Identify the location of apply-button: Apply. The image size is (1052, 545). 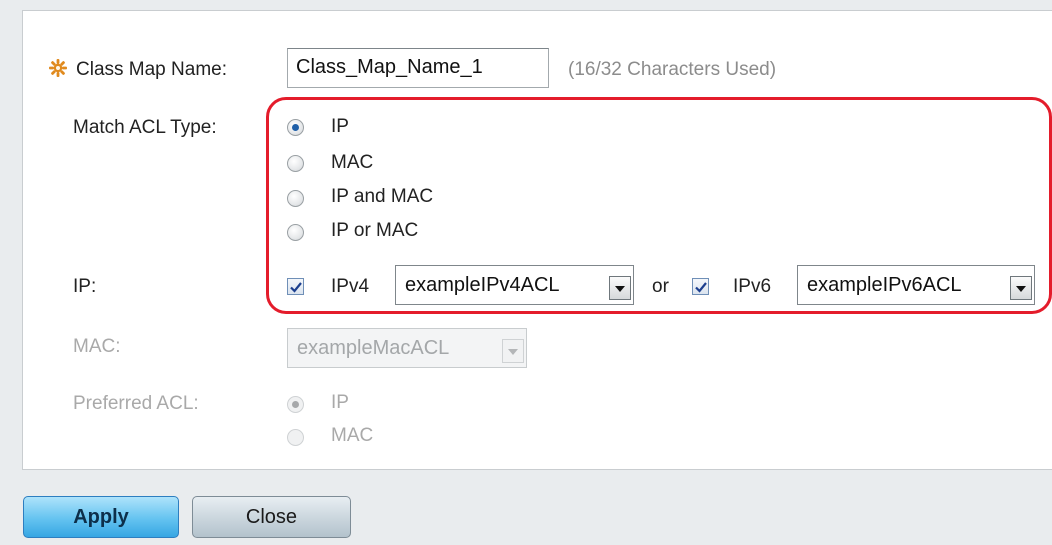
(101, 517).